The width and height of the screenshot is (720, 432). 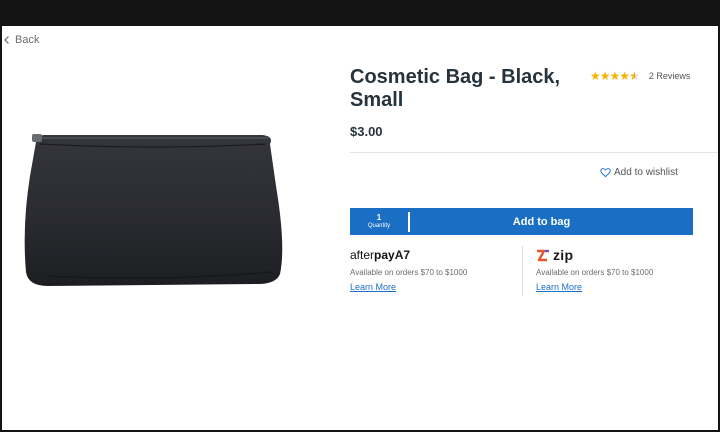 I want to click on payment-divider, so click(x=522, y=271).